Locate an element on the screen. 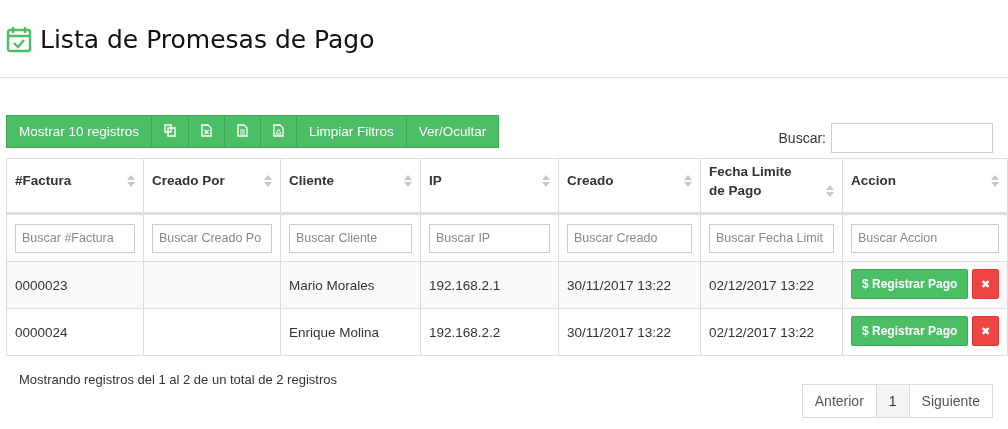  filter-field: Buscar Fecha Limit is located at coordinates (771, 238).